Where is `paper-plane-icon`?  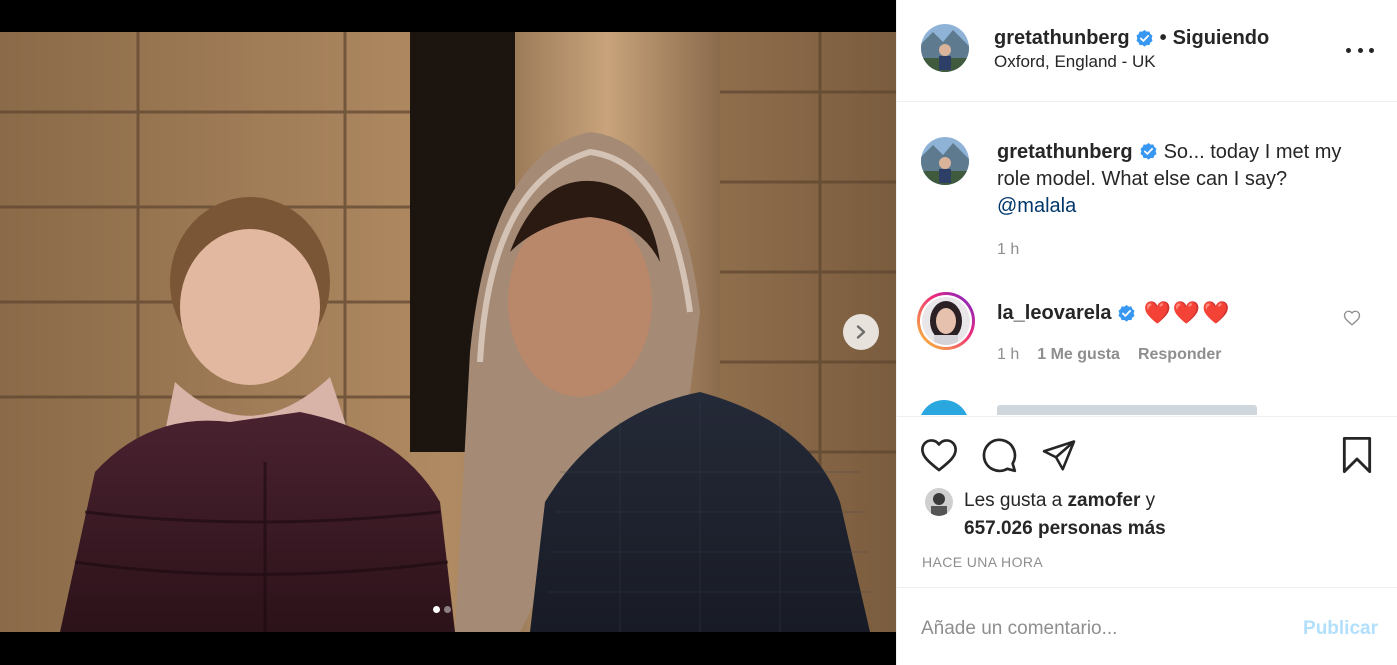 paper-plane-icon is located at coordinates (1059, 455).